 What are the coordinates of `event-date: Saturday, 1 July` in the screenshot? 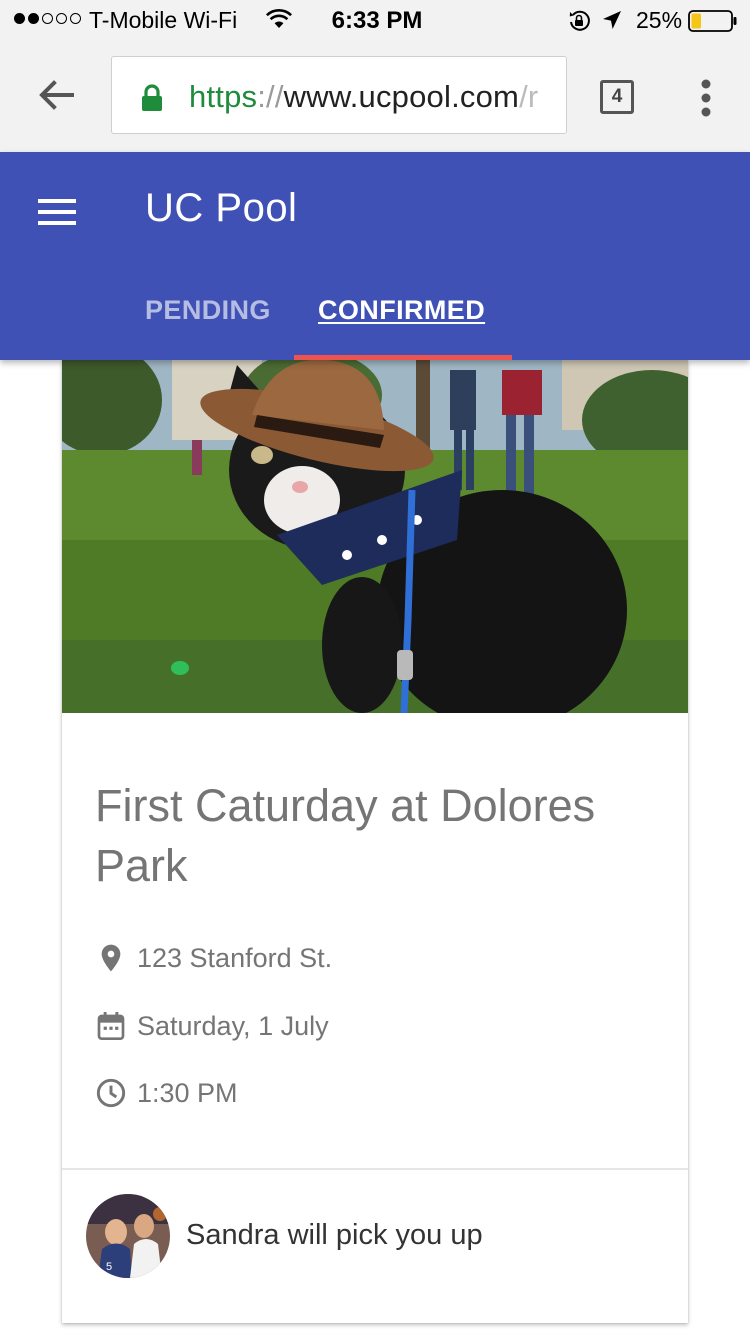 It's located at (233, 1025).